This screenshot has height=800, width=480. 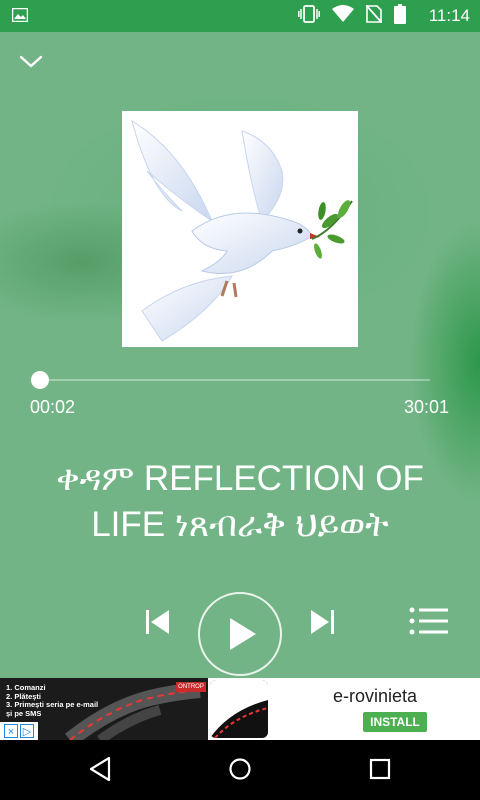 I want to click on playback-controls, so click(x=240, y=634).